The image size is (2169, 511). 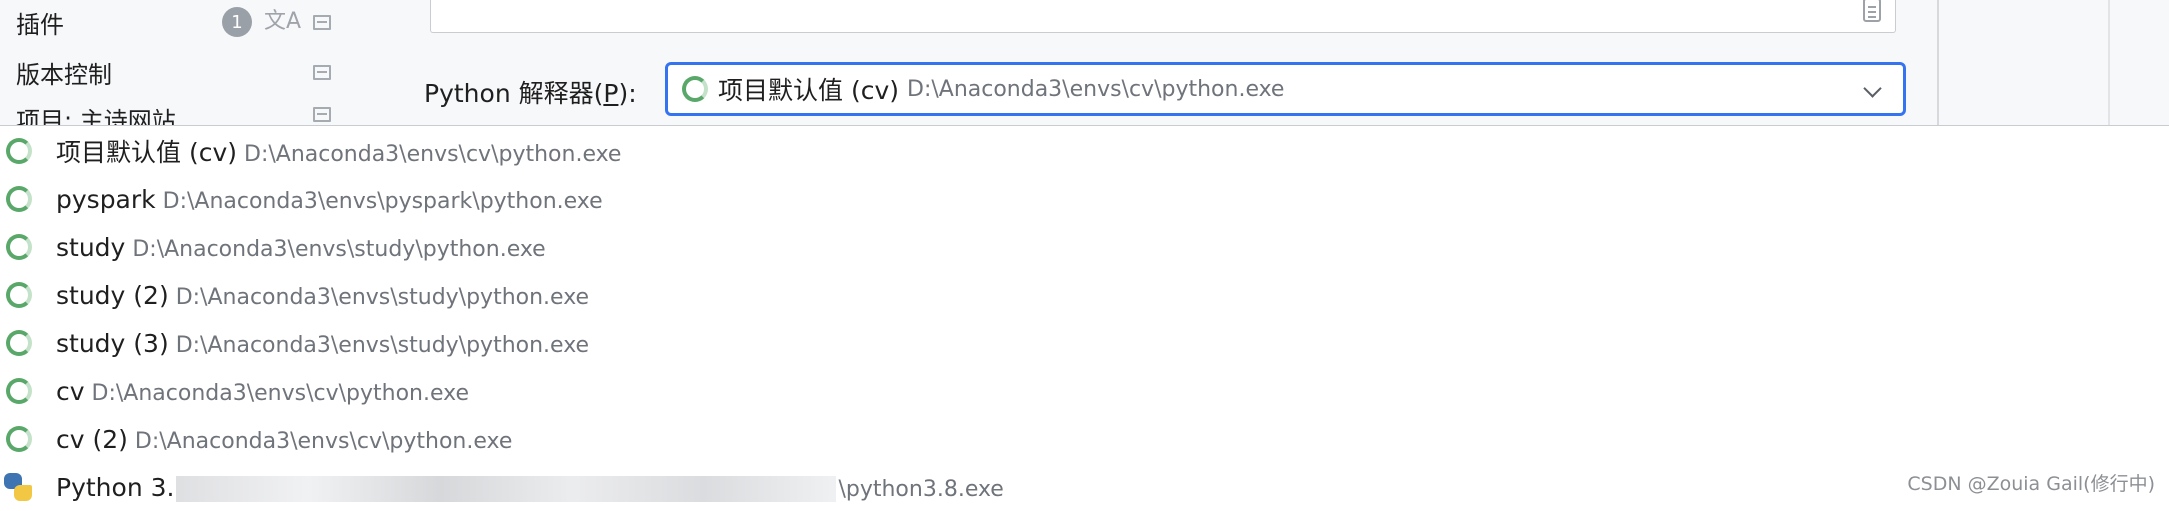 What do you see at coordinates (1872, 11) in the screenshot?
I see `document-icon` at bounding box center [1872, 11].